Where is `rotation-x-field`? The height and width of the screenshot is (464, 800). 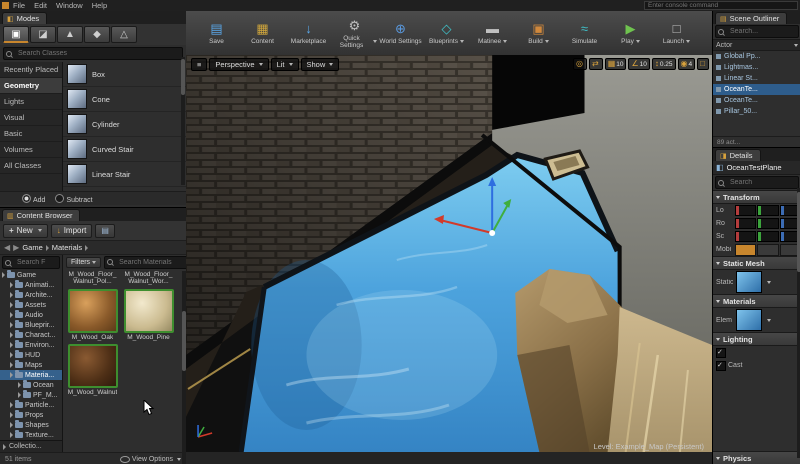 rotation-x-field is located at coordinates (746, 223).